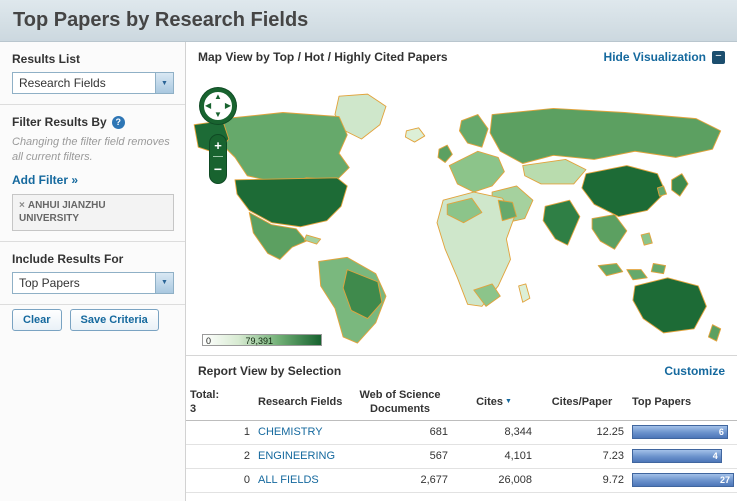 This screenshot has height=501, width=737. I want to click on row-cites-per-paper: 9.72, so click(582, 480).